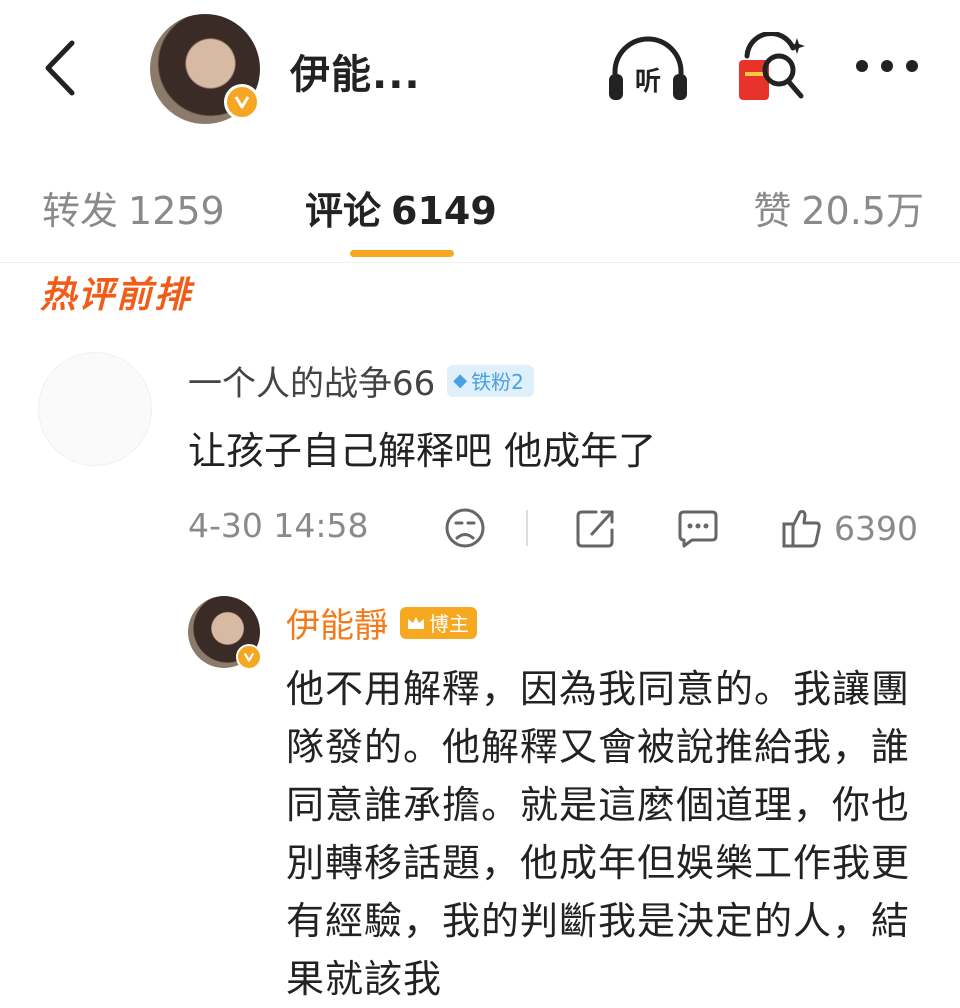  I want to click on tab-comments-label: 评论, so click(343, 211).